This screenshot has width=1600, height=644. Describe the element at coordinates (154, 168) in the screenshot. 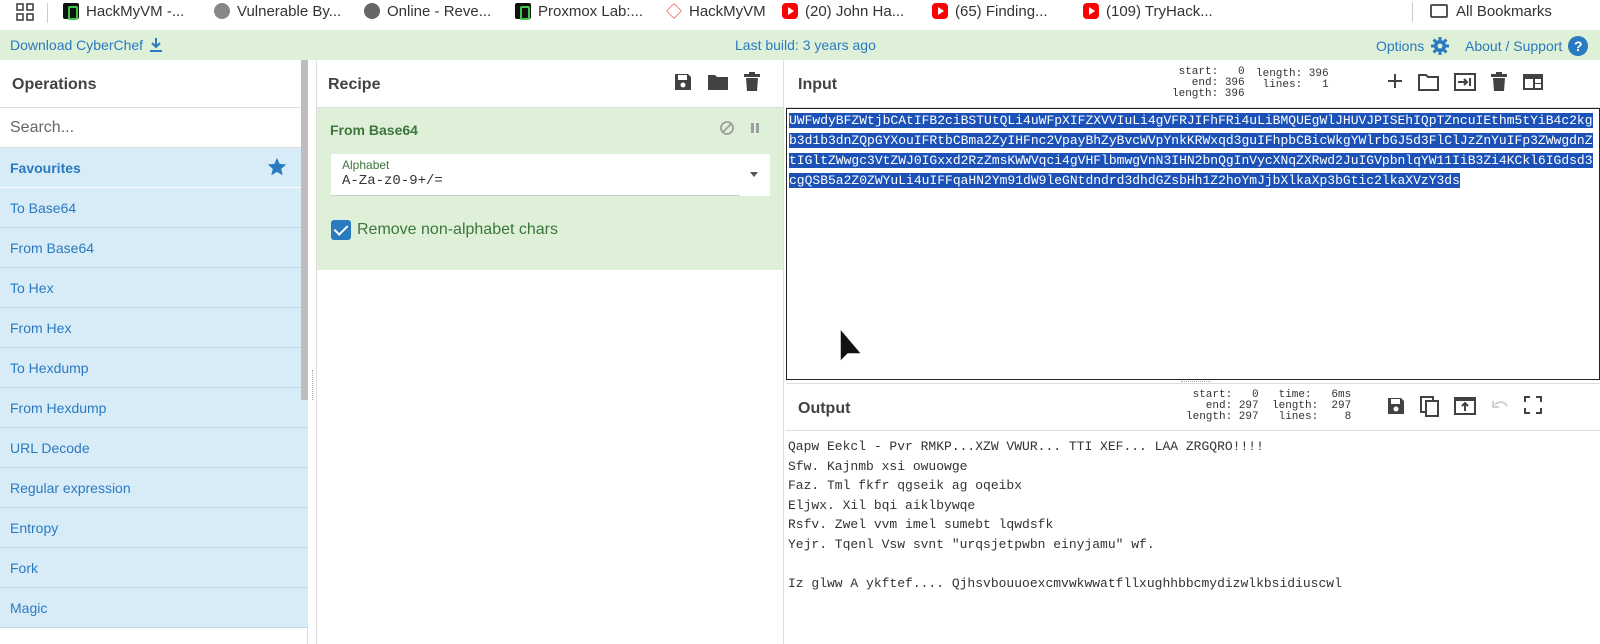

I see `favourites-category: Favourites` at that location.